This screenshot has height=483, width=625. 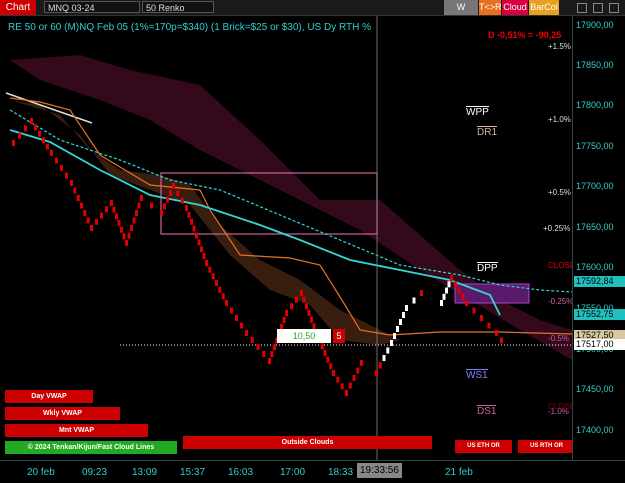 What do you see at coordinates (557, 228) in the screenshot?
I see `pct-label: +0.25%` at bounding box center [557, 228].